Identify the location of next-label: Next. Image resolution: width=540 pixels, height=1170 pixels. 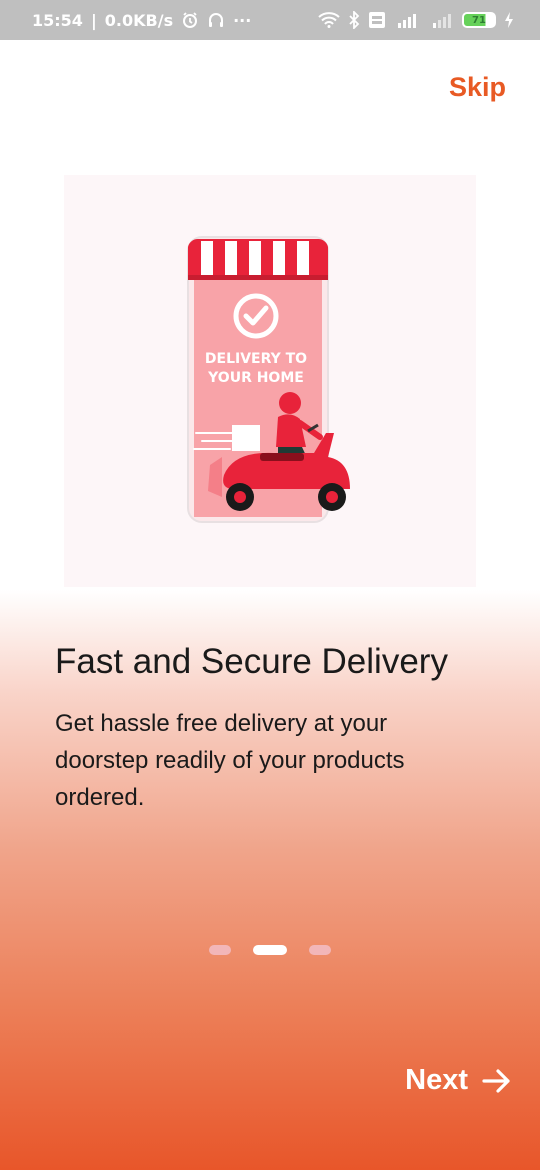
(436, 1080).